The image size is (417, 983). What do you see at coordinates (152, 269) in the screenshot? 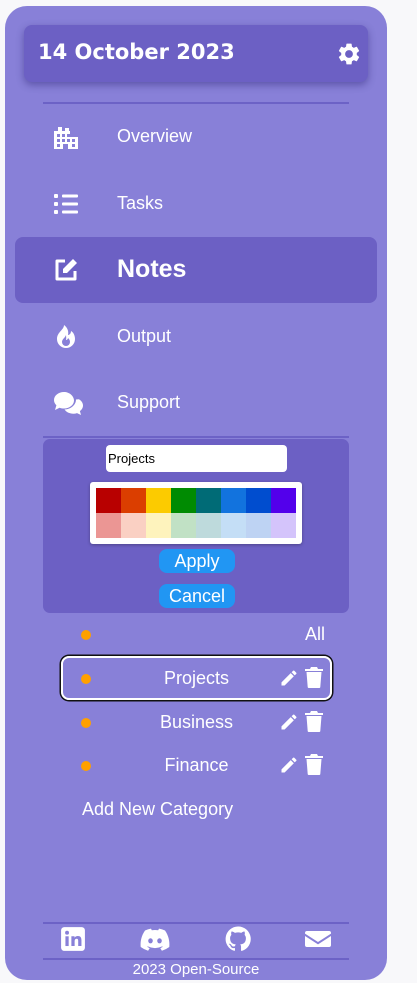
I see `nav-label: Notes` at bounding box center [152, 269].